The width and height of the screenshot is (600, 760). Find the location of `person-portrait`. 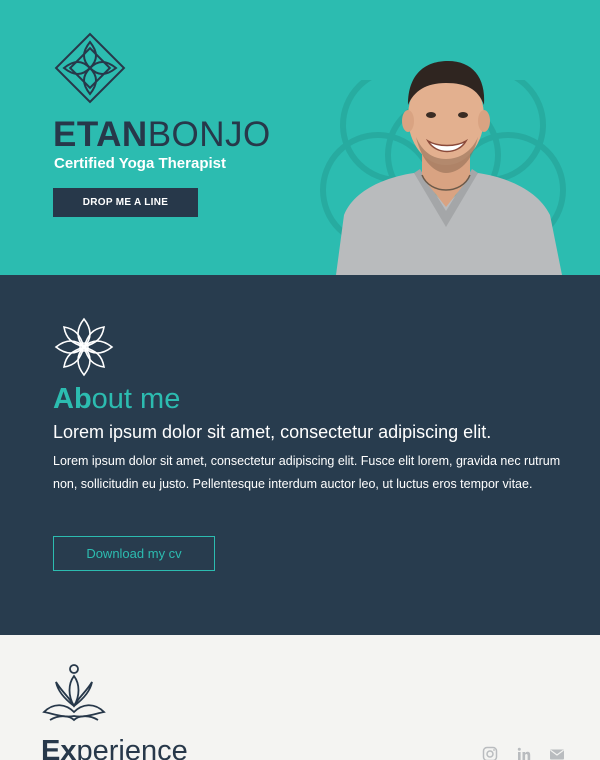

person-portrait is located at coordinates (449, 168).